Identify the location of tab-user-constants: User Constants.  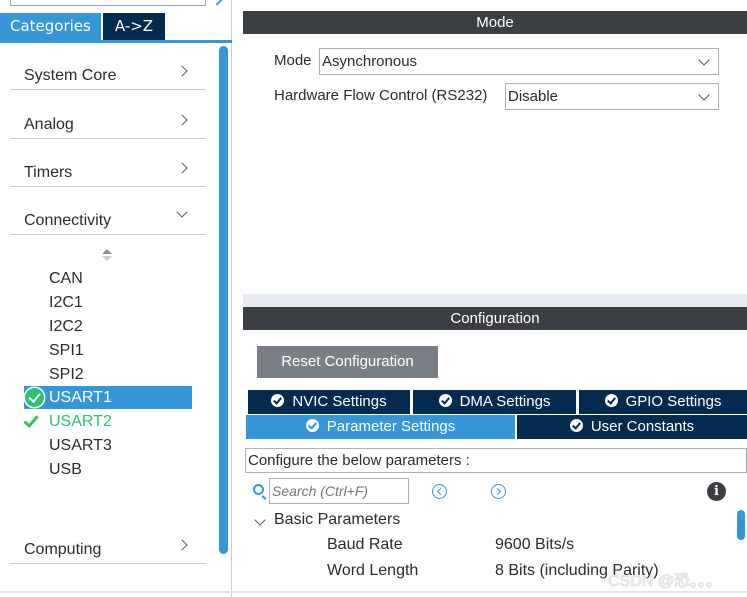
(632, 427).